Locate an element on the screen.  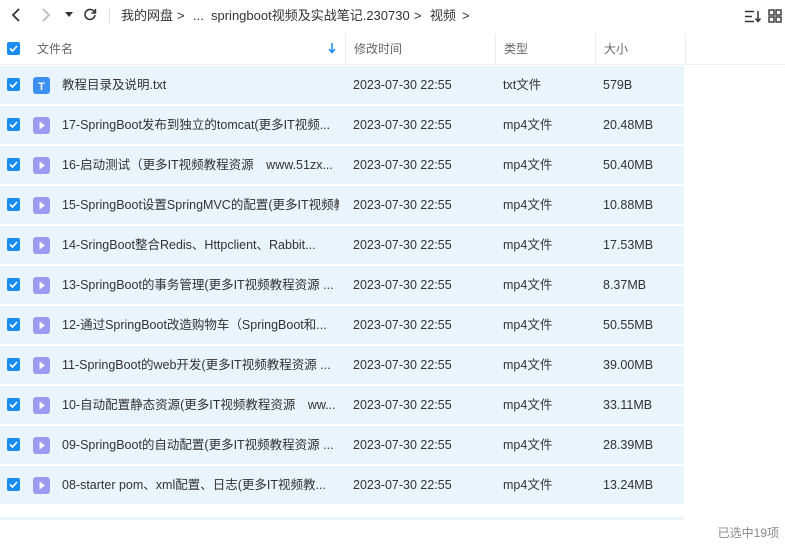
file-list-header: 文件名 修改时间 类型 大小 is located at coordinates (392, 49).